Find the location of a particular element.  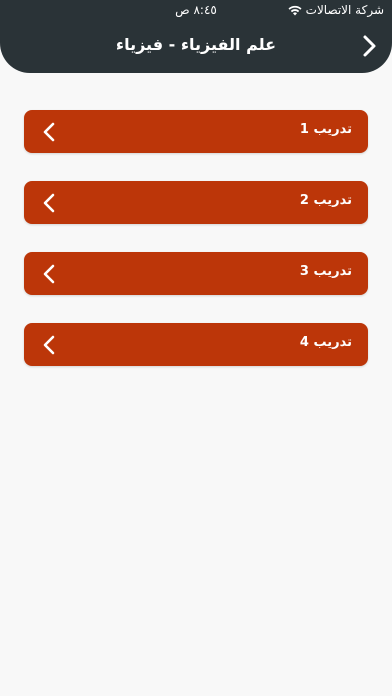

list-item-training-4: تدريب 4 is located at coordinates (196, 344).